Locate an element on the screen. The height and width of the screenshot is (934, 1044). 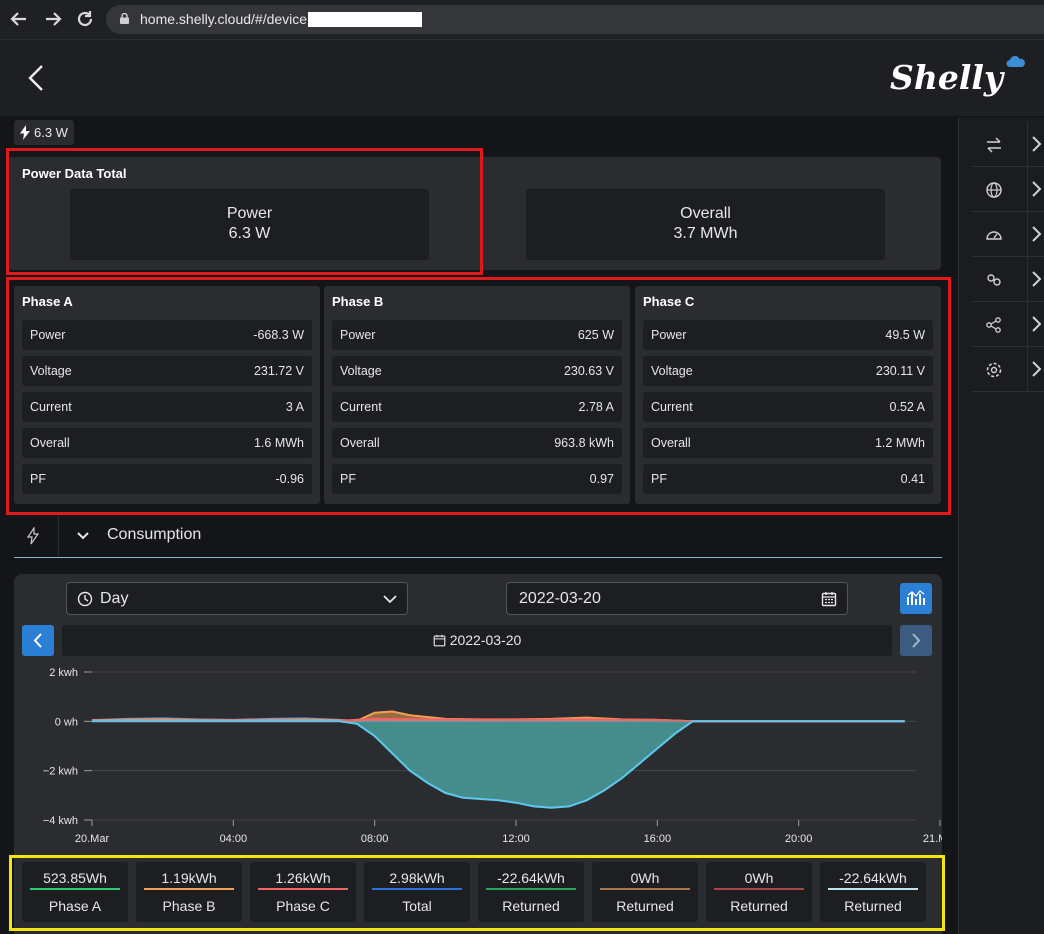
series-area is located at coordinates (498, 764).